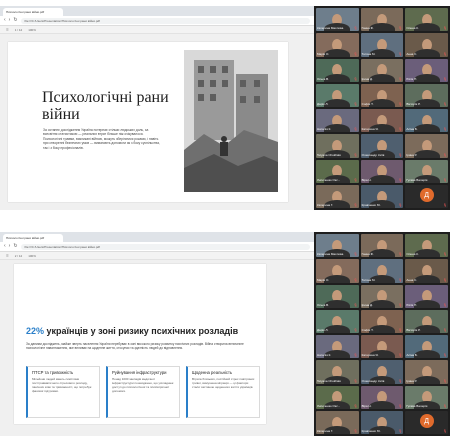 The image size is (450, 440). What do you see at coordinates (323, 53) in the screenshot?
I see `participant-name: Марія О.` at bounding box center [323, 53].